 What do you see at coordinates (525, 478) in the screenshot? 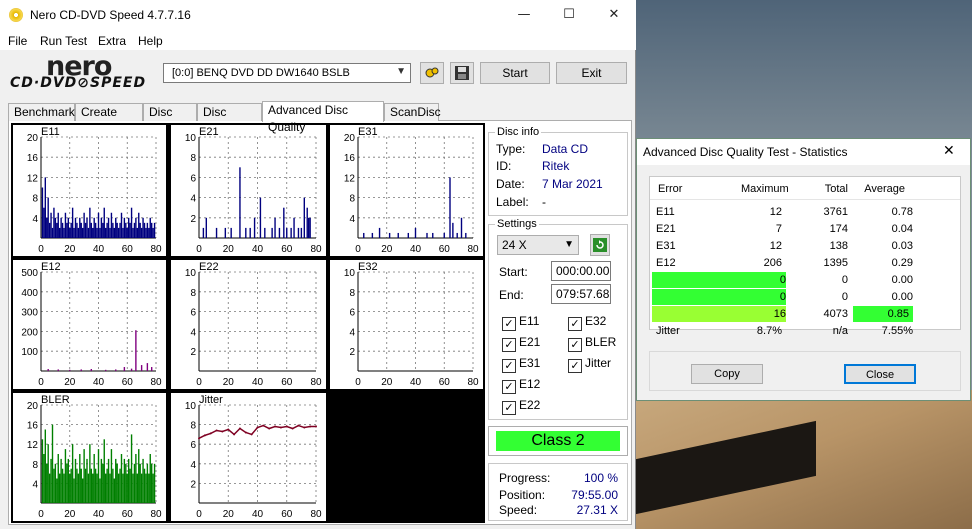
I see `progress-label: Progress:` at bounding box center [525, 478].